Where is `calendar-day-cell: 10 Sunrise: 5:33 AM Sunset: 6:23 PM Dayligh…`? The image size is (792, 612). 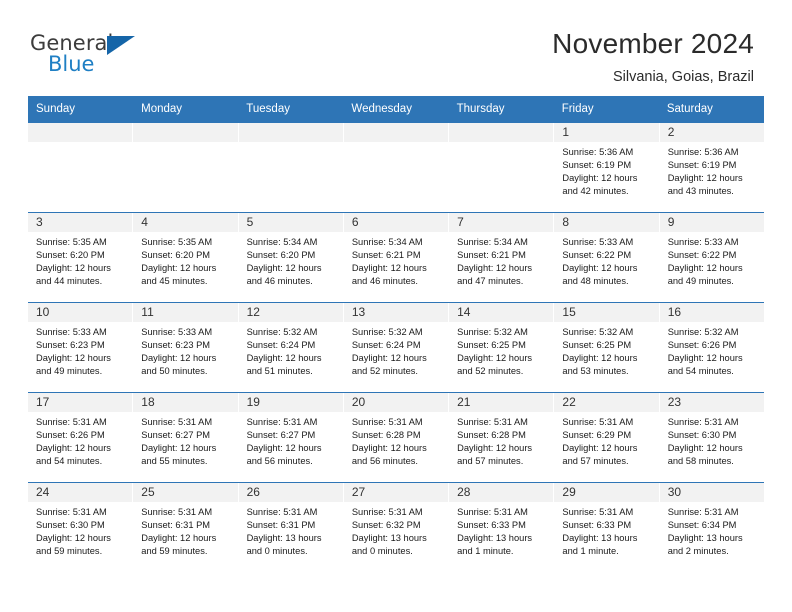 calendar-day-cell: 10 Sunrise: 5:33 AM Sunset: 6:23 PM Dayligh… is located at coordinates (81, 347).